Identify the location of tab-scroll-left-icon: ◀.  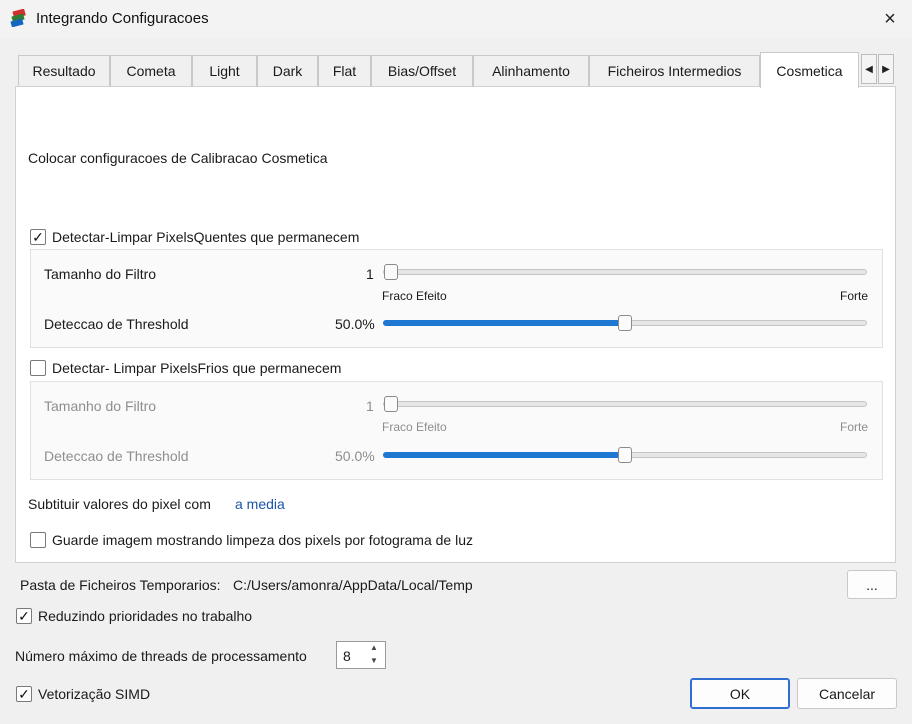
(869, 69).